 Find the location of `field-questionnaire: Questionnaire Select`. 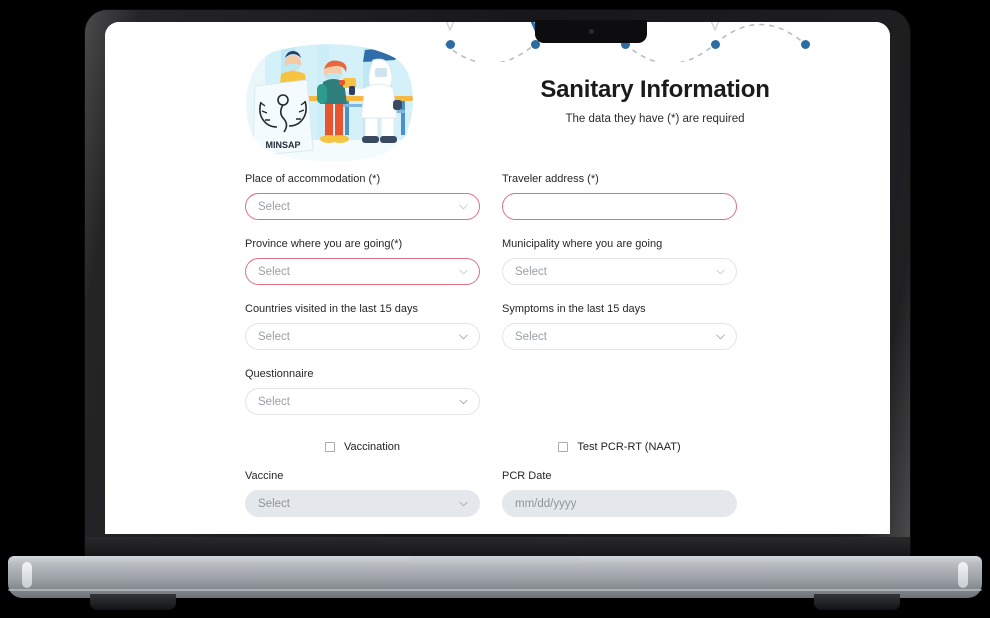

field-questionnaire: Questionnaire Select is located at coordinates (362, 391).